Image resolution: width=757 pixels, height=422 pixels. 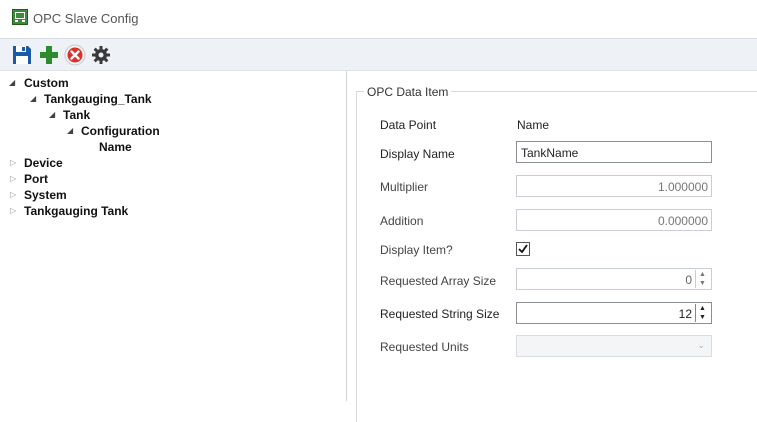 I want to click on tree-node-system: System, so click(x=45, y=195).